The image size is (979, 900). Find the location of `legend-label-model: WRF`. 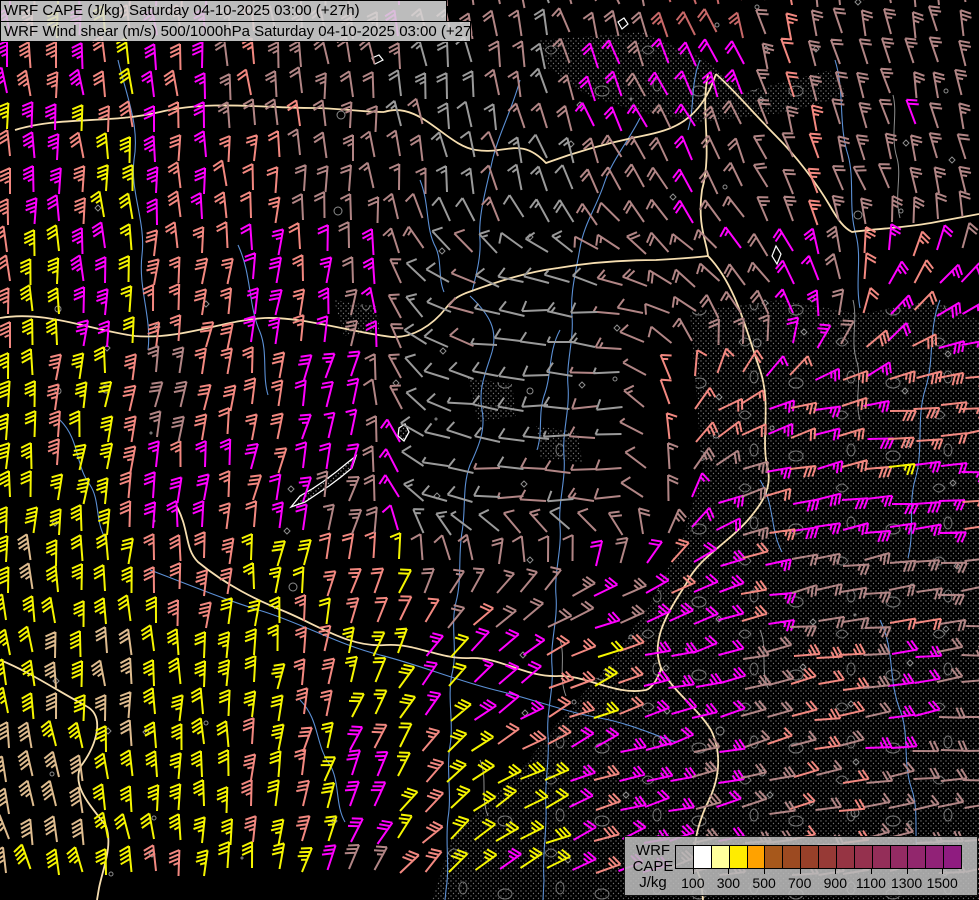

legend-label-model: WRF is located at coordinates (653, 850).